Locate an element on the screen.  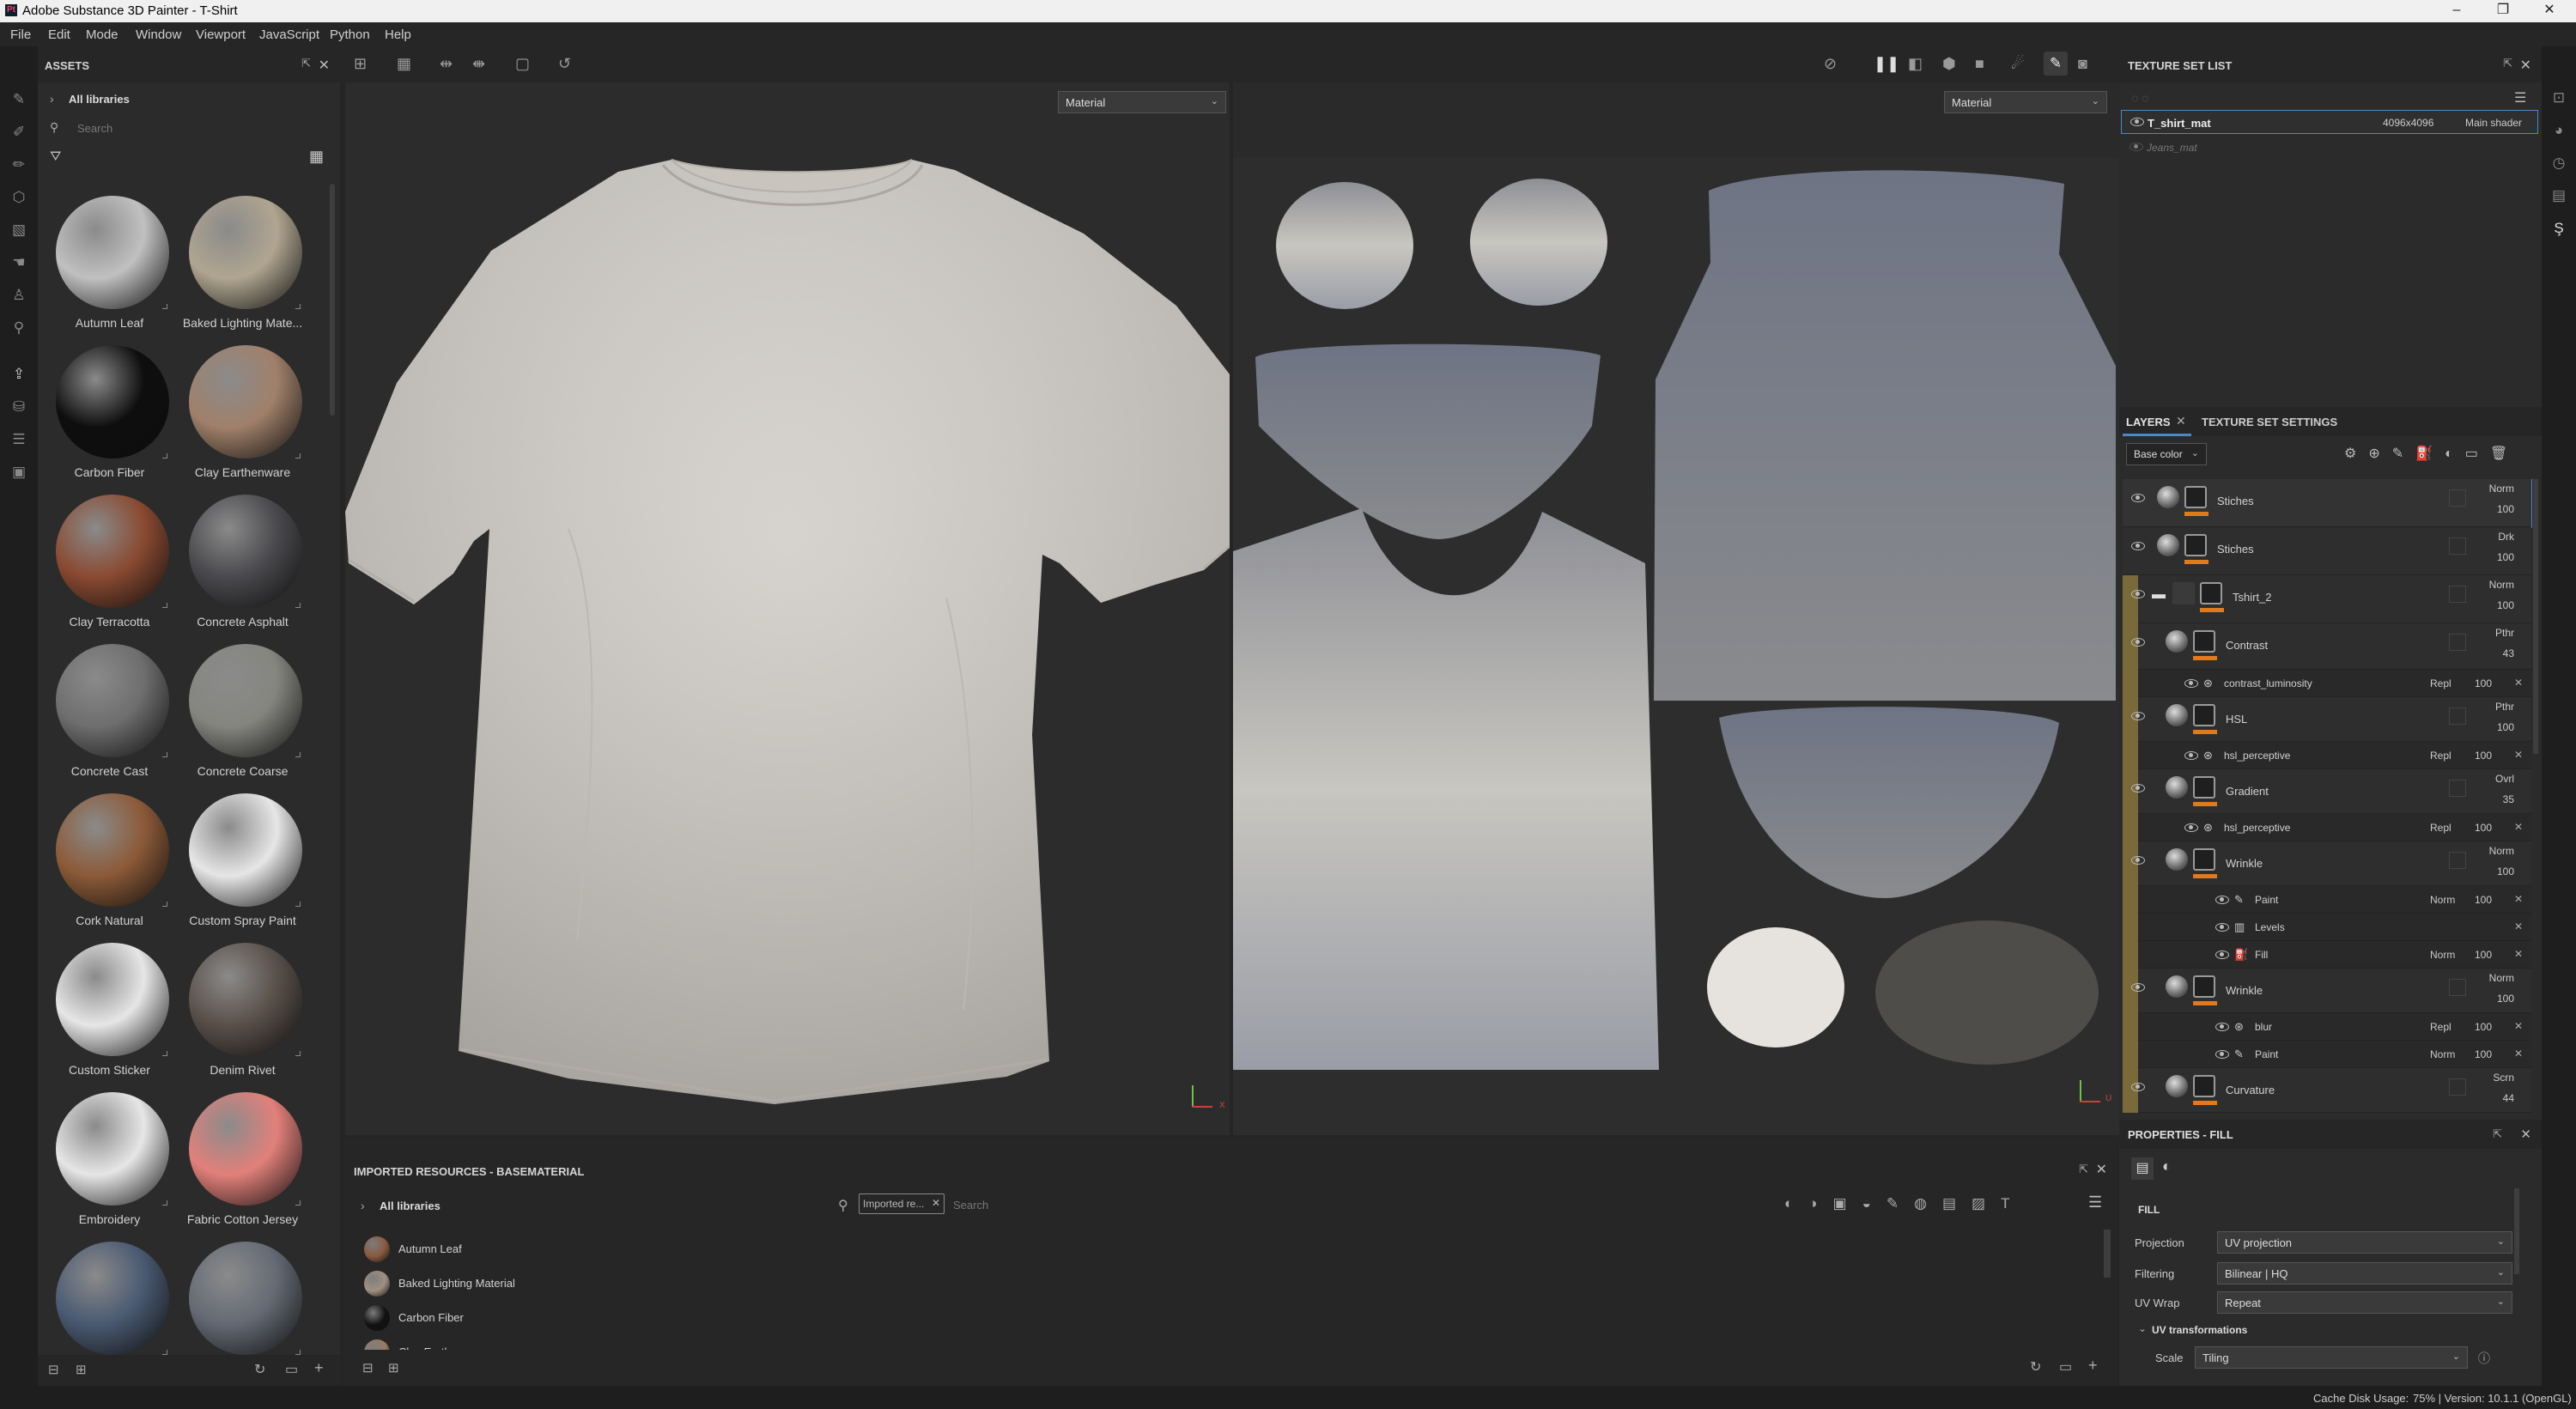
grid-toggle-icon: ⊞ is located at coordinates (360, 64).